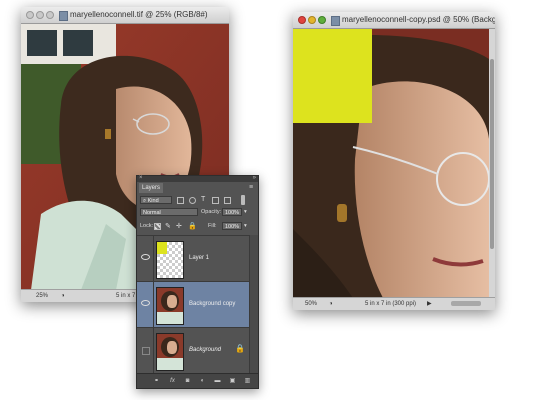  I want to click on lock-label: Lock:, so click(147, 226).